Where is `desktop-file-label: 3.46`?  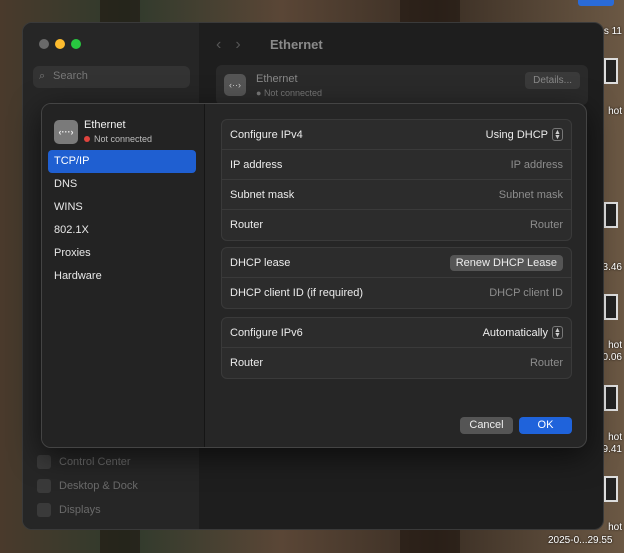 desktop-file-label: 3.46 is located at coordinates (612, 267).